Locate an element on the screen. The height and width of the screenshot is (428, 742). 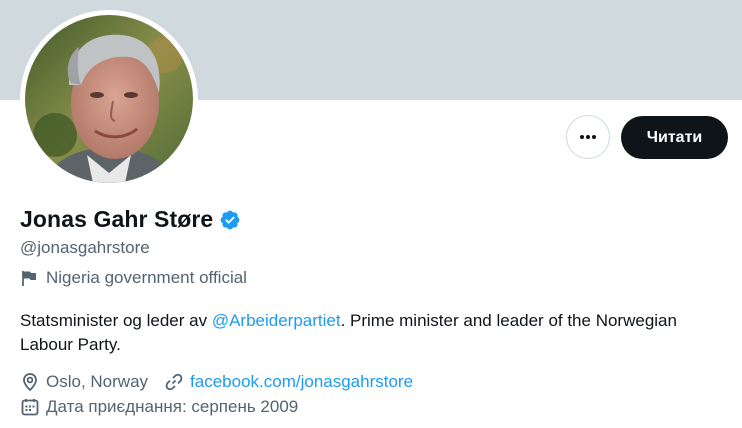
website-link: facebook.com/jonasgahrstore is located at coordinates (301, 382).